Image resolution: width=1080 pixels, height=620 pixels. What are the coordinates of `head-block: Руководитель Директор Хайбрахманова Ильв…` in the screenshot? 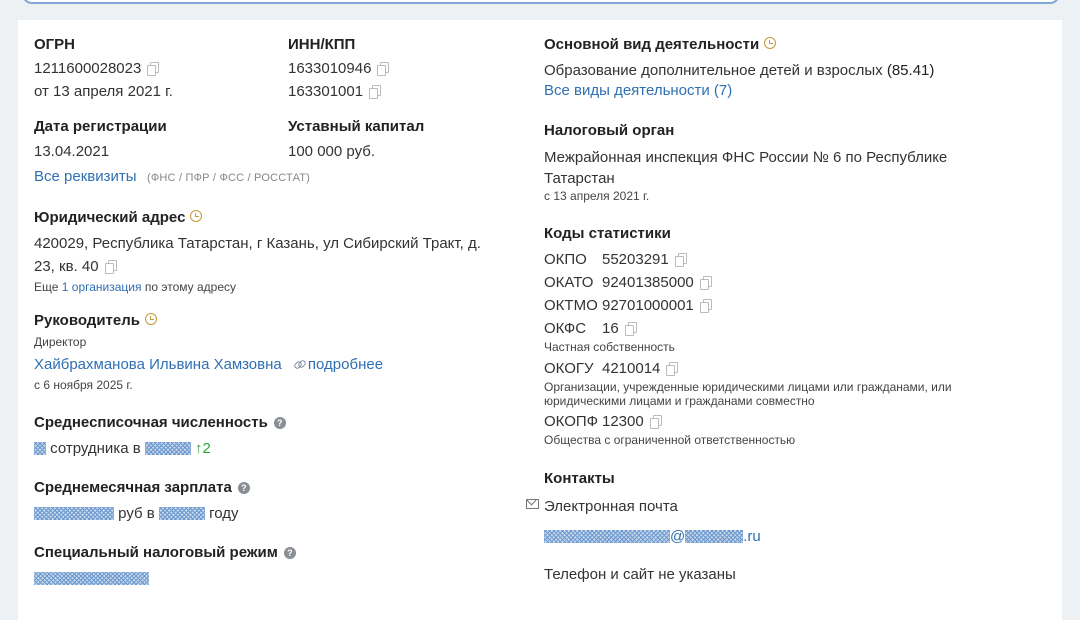 It's located at (284, 352).